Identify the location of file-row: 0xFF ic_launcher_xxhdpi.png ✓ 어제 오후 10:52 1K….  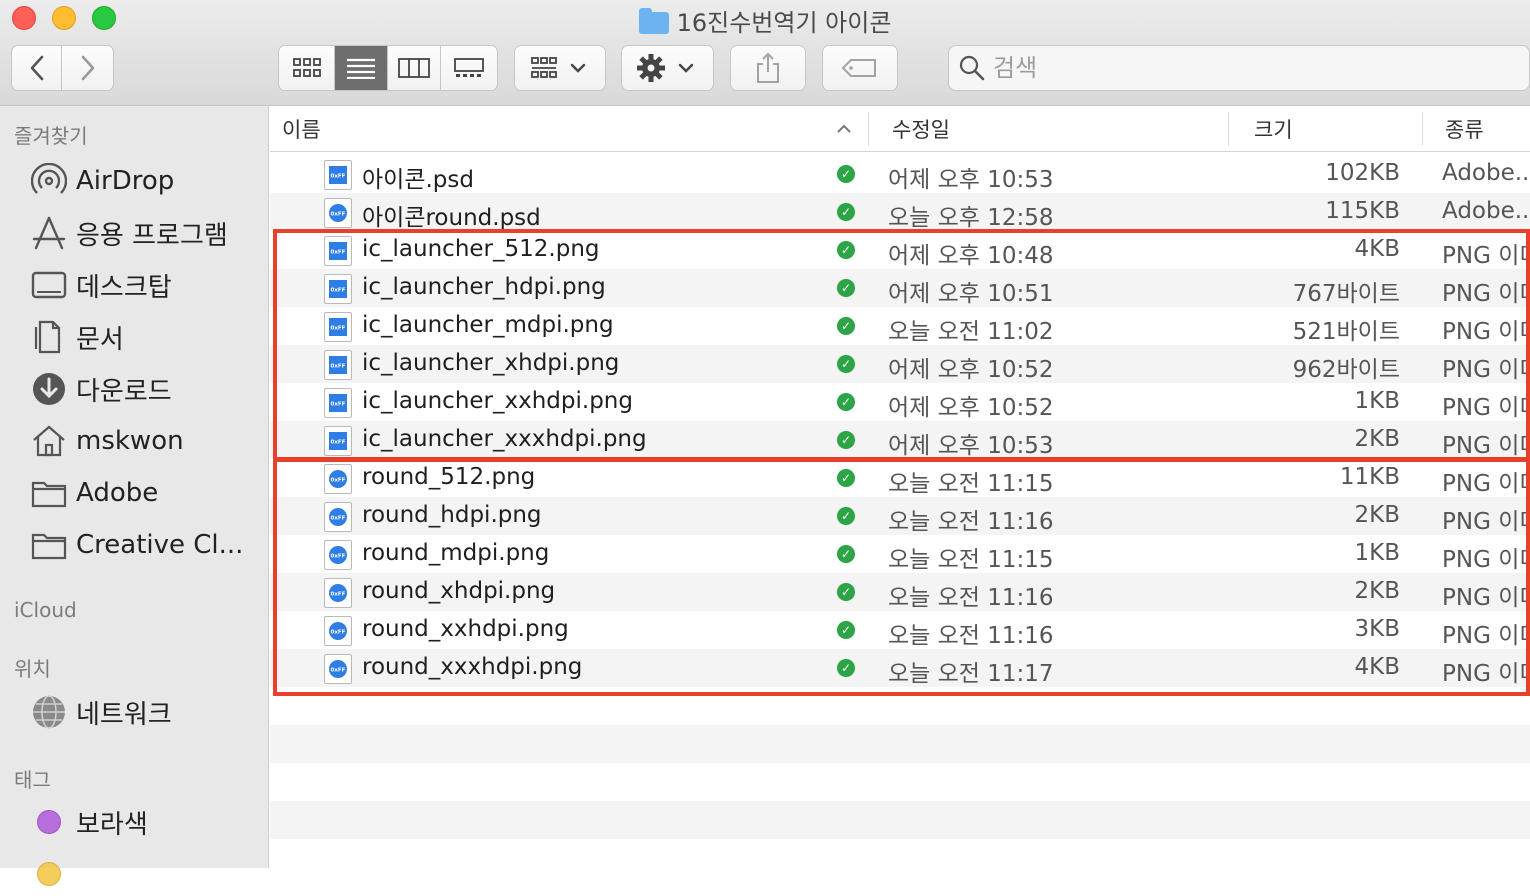
(900, 402).